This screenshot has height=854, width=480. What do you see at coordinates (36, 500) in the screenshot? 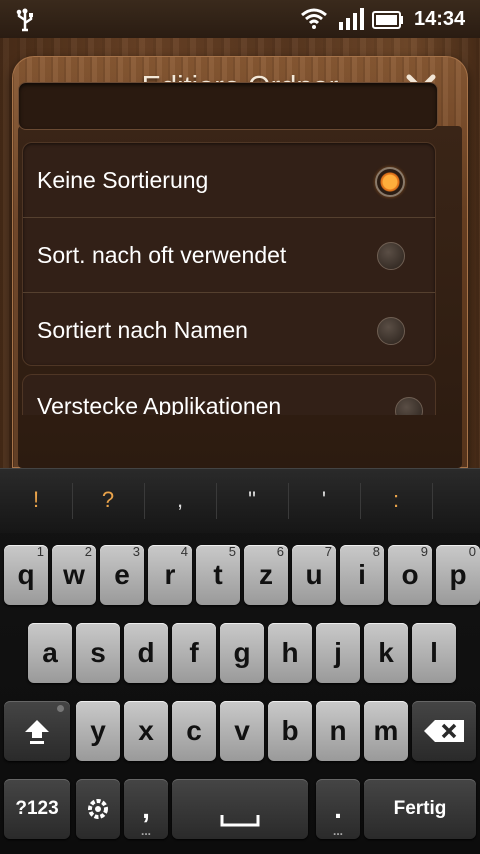
I see `suggestion-item: !` at bounding box center [36, 500].